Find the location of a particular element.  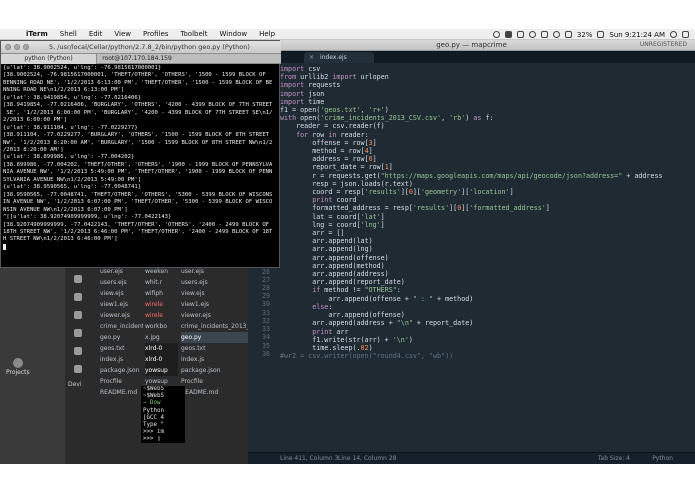

desktop-icon is located at coordinates (78, 333).